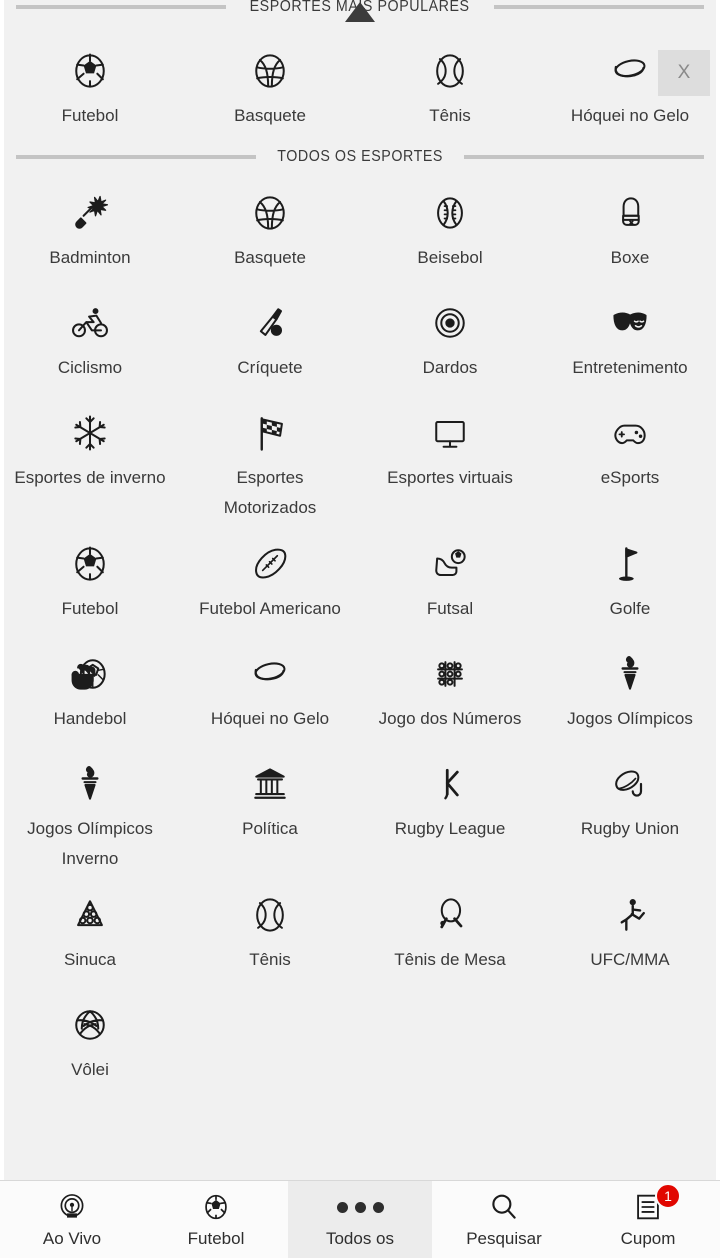 This screenshot has height=1258, width=720. What do you see at coordinates (270, 433) in the screenshot?
I see `checkered-flag-icon` at bounding box center [270, 433].